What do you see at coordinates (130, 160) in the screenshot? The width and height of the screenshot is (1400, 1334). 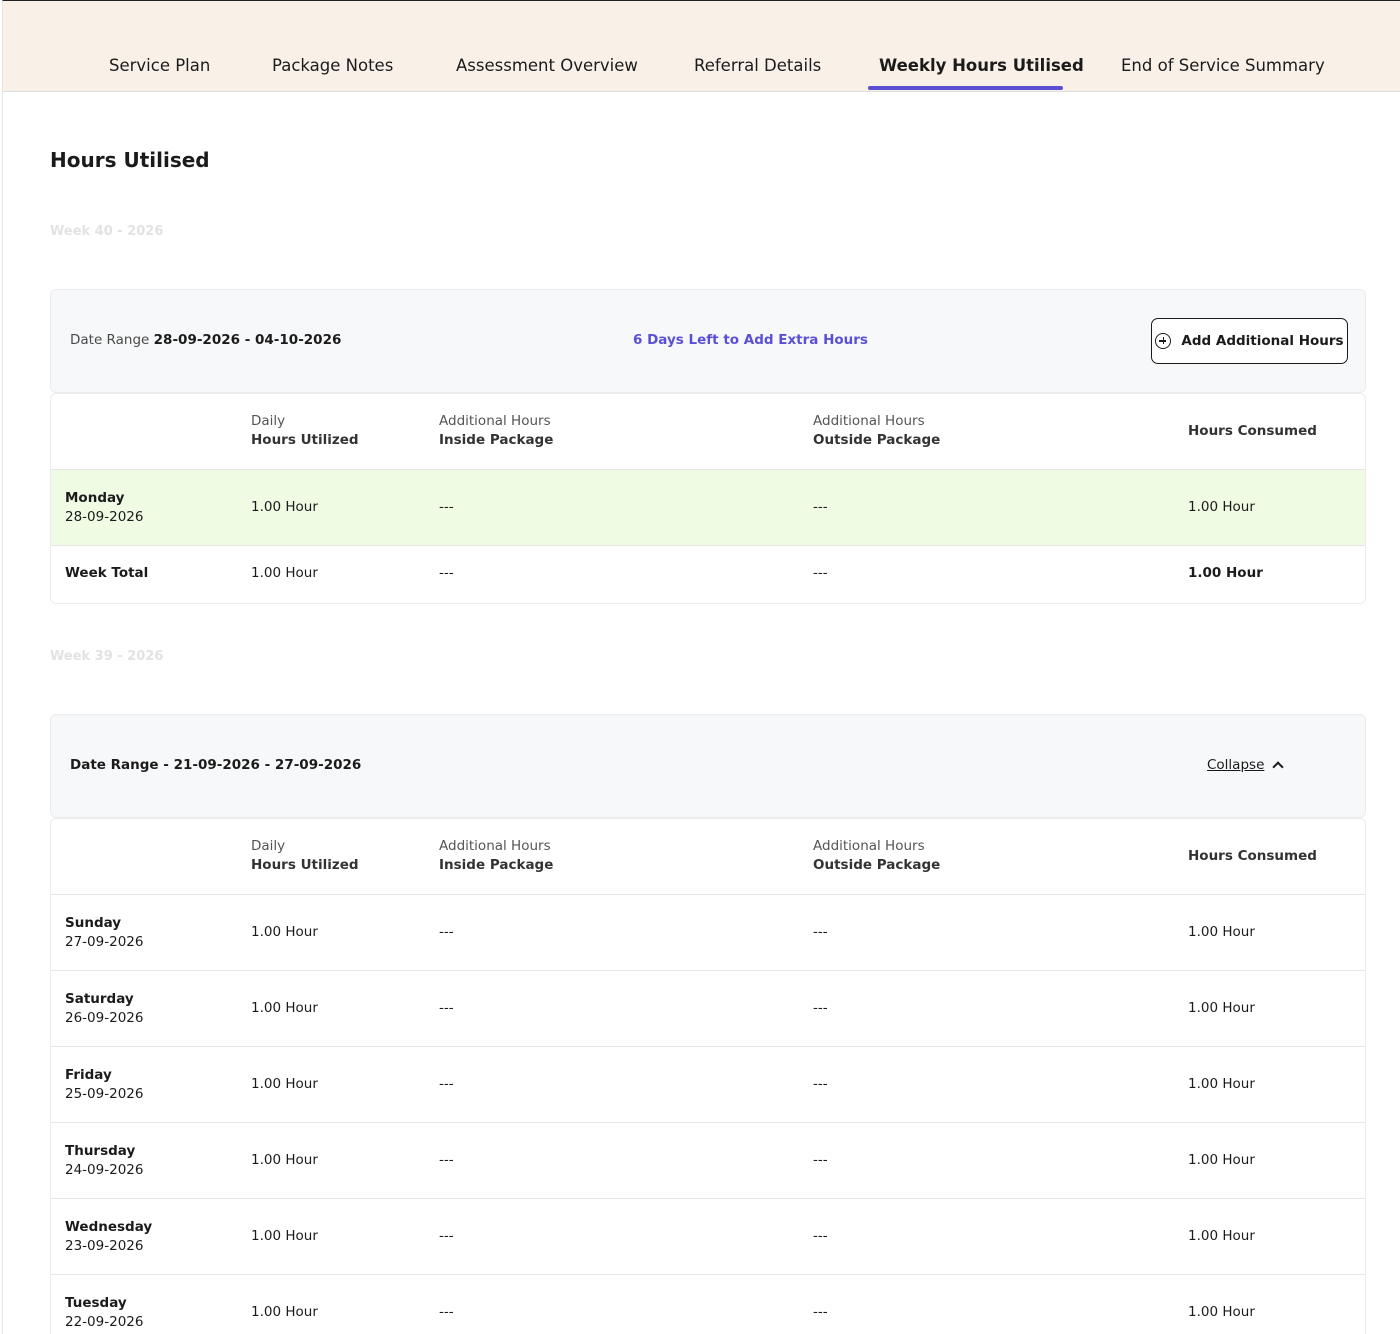 I see `page-title: Hours Utilised` at bounding box center [130, 160].